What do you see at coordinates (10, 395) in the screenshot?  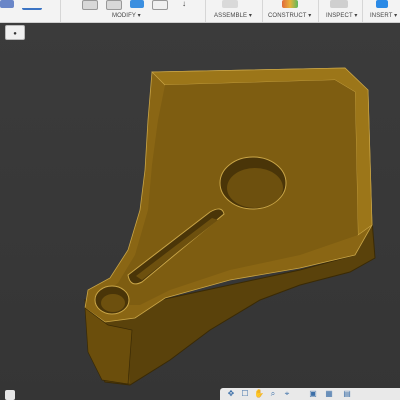 I see `timeline-button` at bounding box center [10, 395].